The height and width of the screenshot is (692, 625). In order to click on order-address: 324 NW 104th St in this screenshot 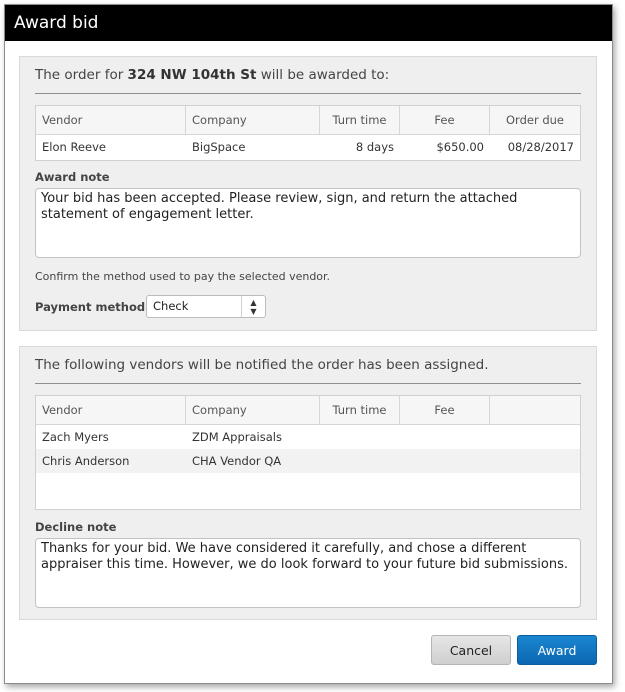, I will do `click(192, 75)`.